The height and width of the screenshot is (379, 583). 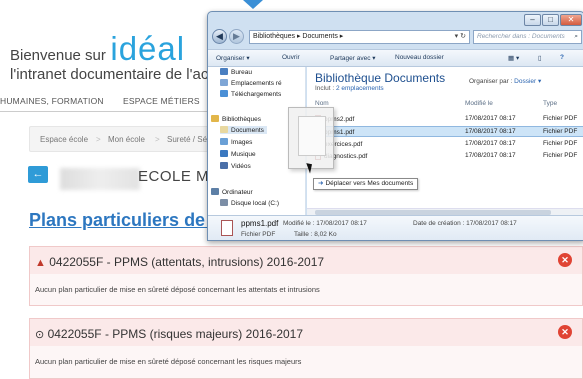 I want to click on images-icon, so click(x=224, y=141).